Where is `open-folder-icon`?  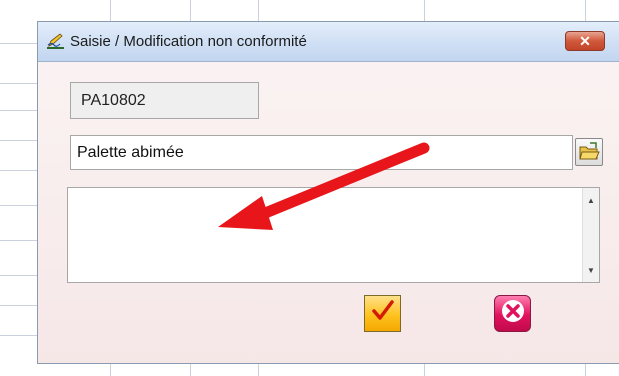
open-folder-icon is located at coordinates (589, 155).